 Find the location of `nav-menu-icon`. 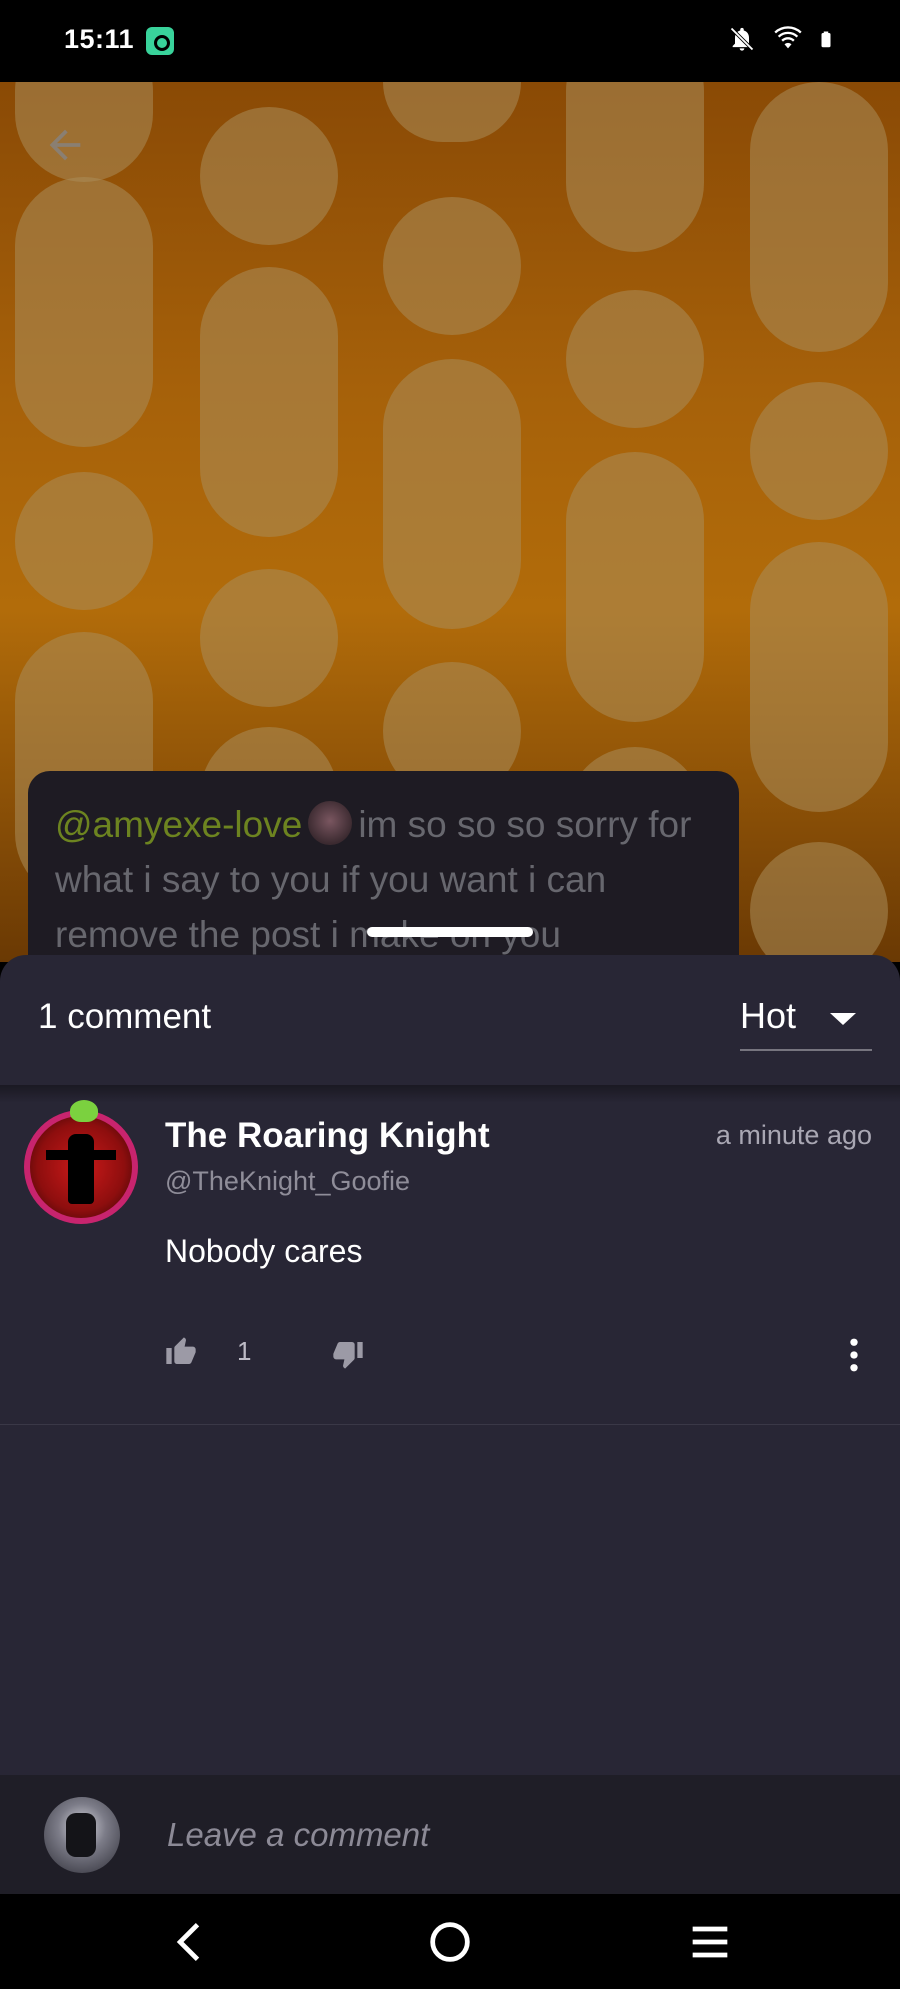

nav-menu-icon is located at coordinates (710, 1942).